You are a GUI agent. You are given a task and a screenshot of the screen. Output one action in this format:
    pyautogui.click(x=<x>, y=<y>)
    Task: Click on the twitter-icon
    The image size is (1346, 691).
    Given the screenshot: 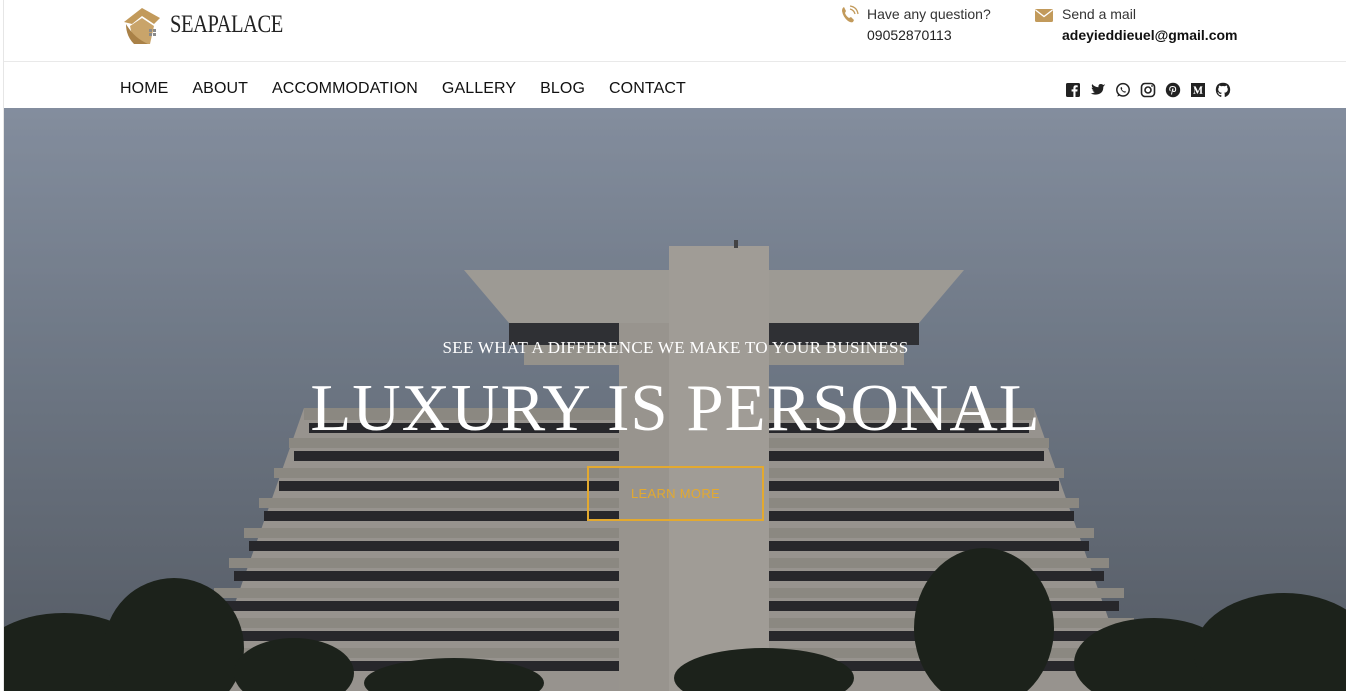 What is the action you would take?
    pyautogui.click(x=1098, y=90)
    